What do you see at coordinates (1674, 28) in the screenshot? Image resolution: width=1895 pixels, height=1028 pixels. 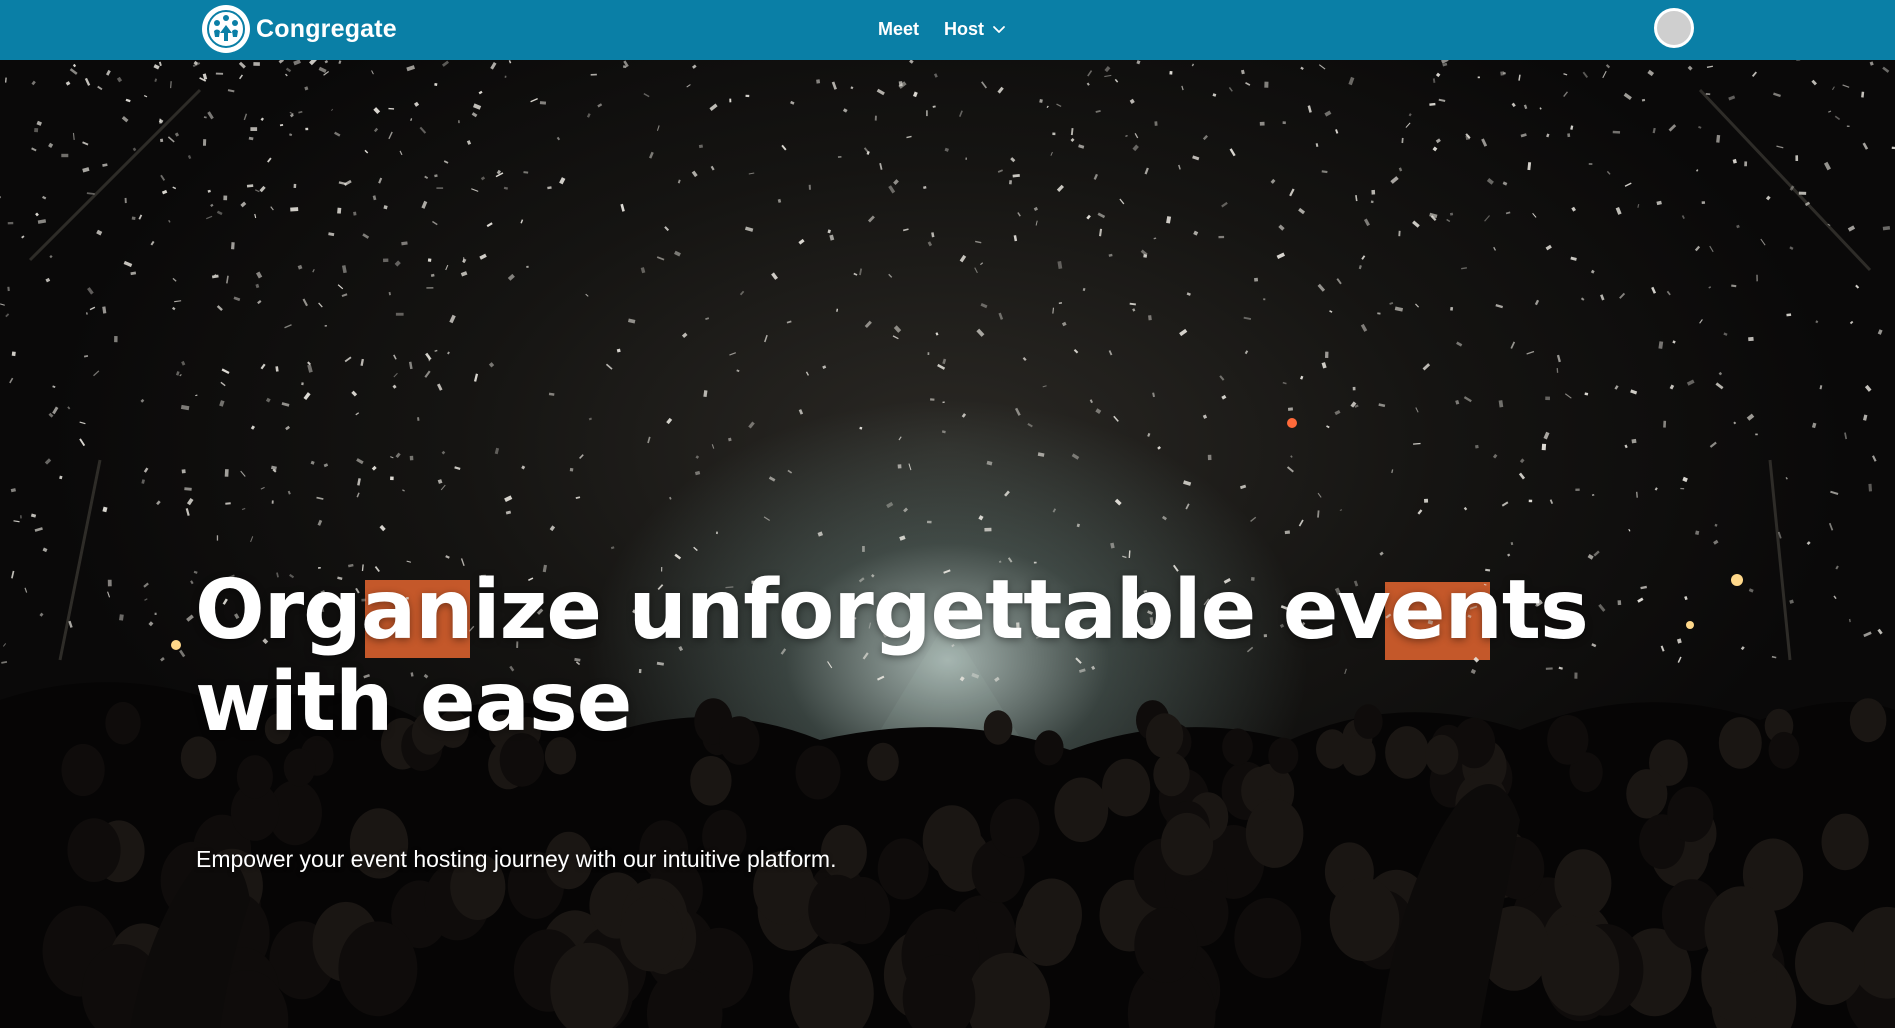 I see `user-avatar-button` at bounding box center [1674, 28].